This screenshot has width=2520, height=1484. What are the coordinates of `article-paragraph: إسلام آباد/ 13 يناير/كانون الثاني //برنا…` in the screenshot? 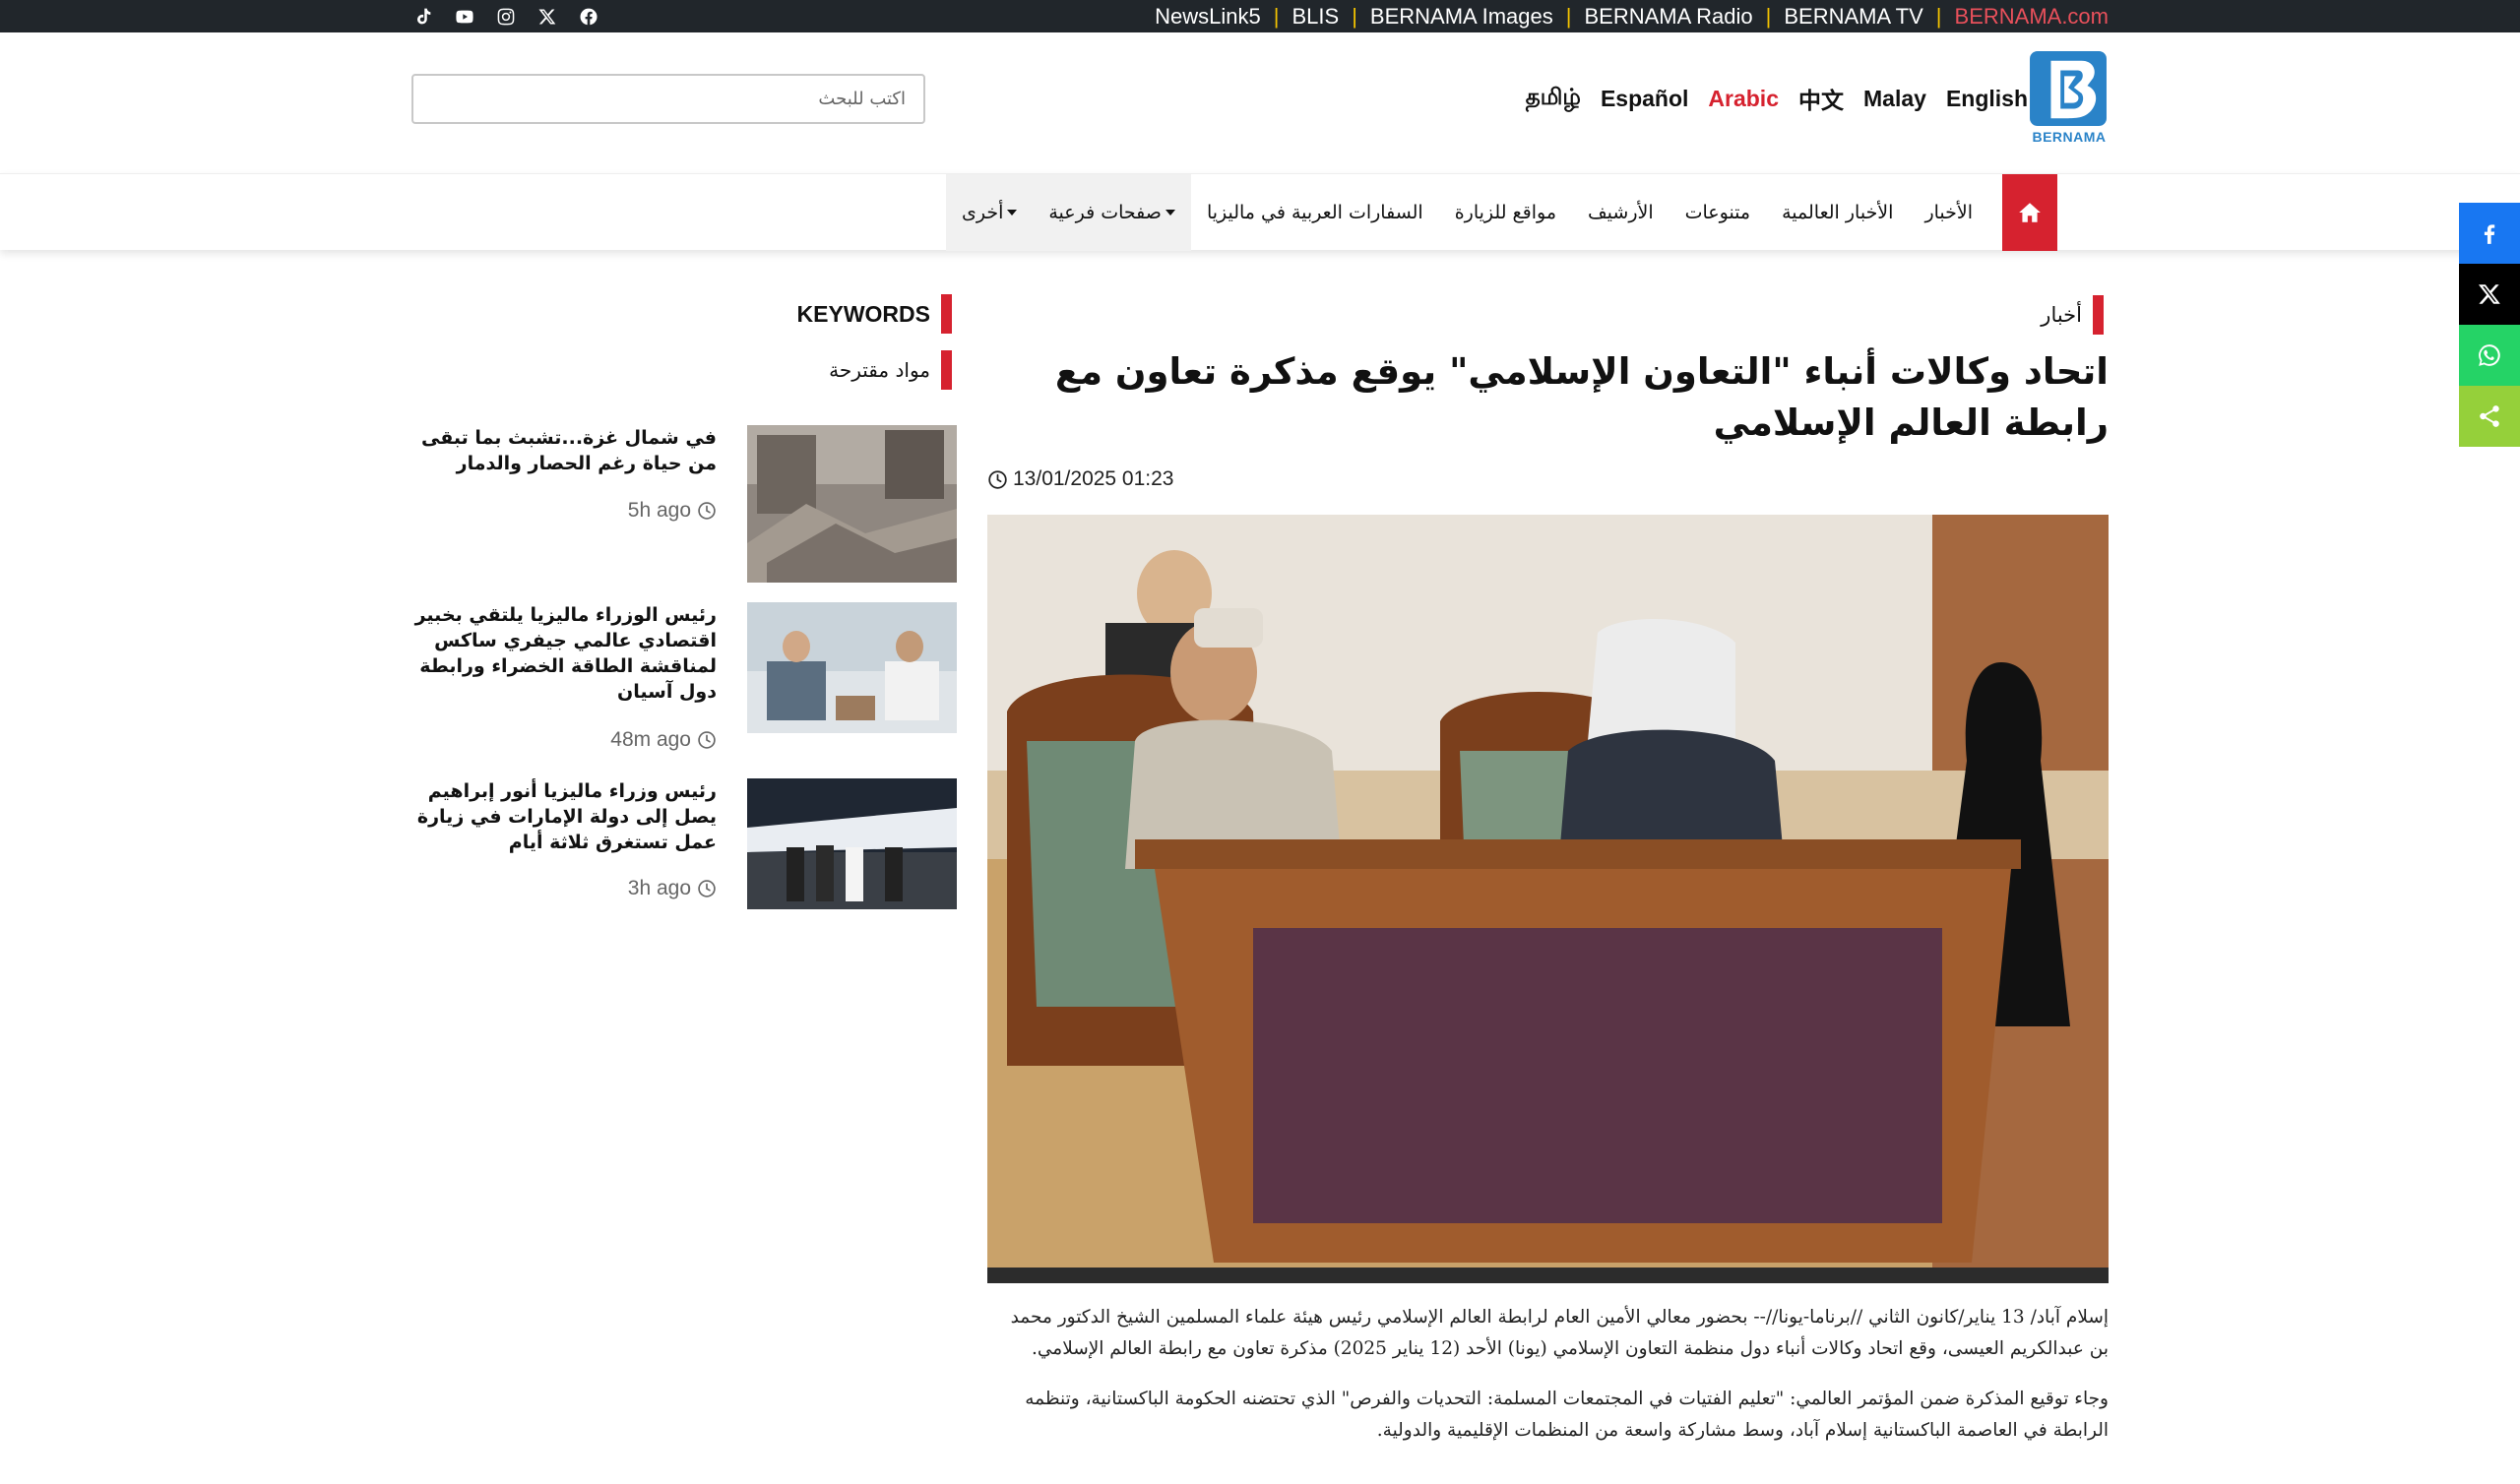 It's located at (1559, 1333).